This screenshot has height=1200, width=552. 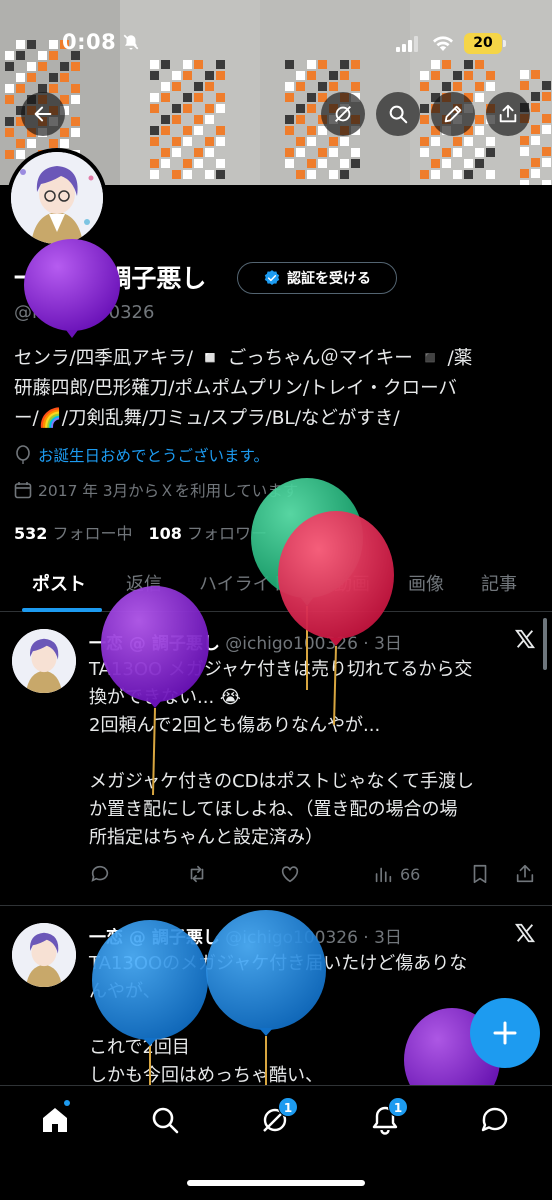 What do you see at coordinates (317, 278) in the screenshot?
I see `get-verified-button: 認証を受ける` at bounding box center [317, 278].